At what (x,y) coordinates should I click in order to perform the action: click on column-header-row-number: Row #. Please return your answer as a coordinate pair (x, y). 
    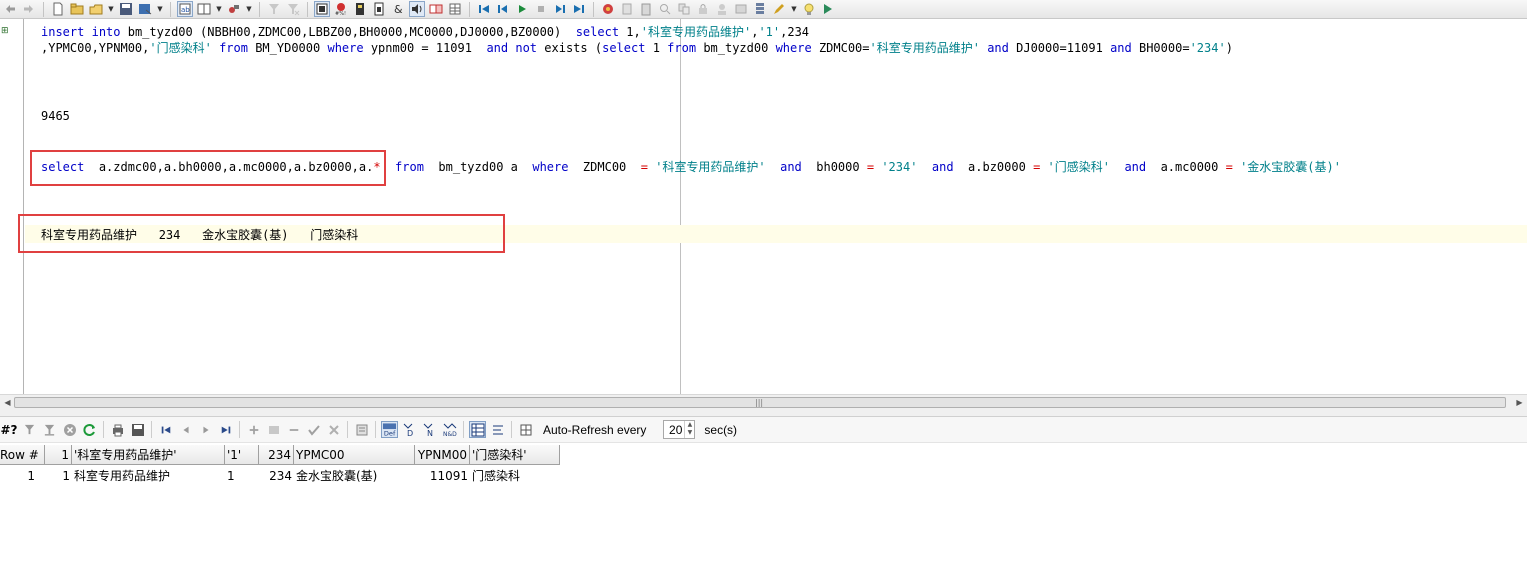
    Looking at the image, I should click on (22, 455).